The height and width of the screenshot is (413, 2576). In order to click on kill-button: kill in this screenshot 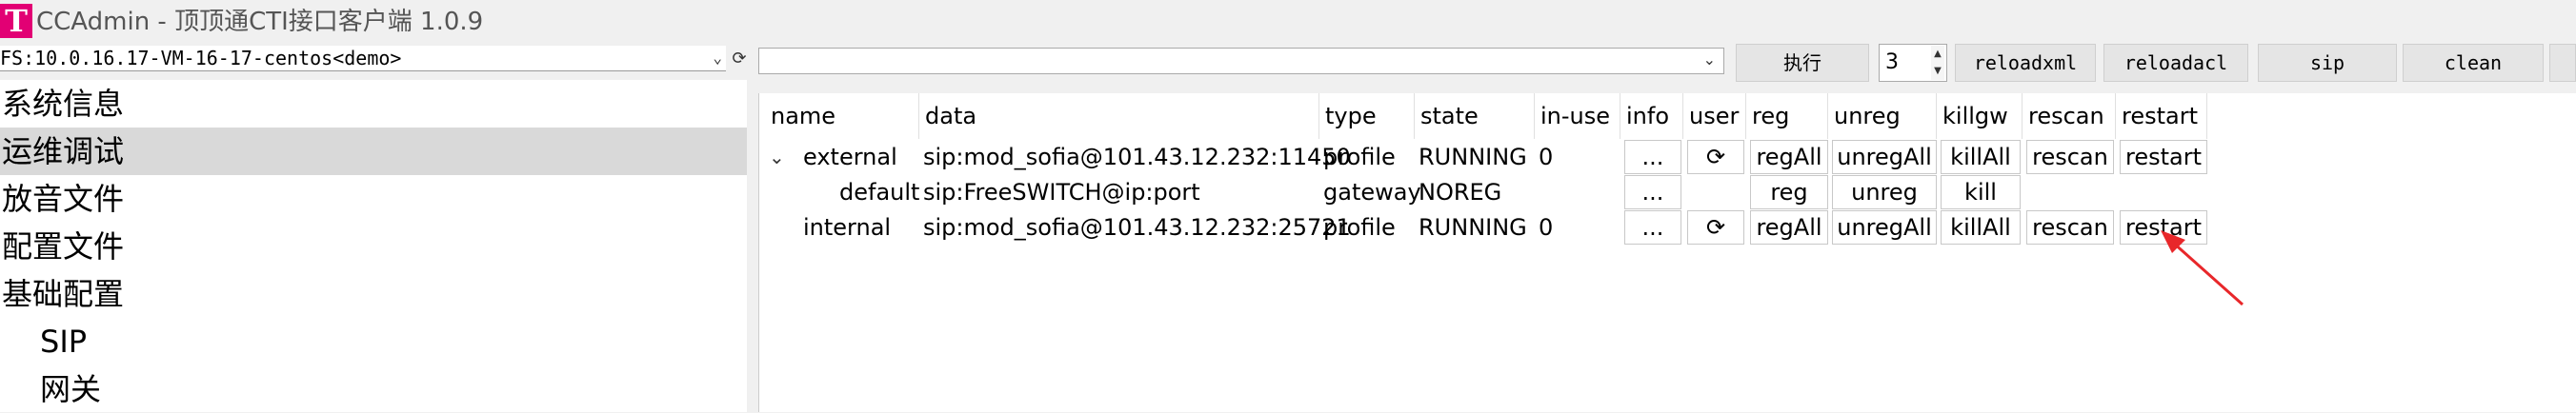, I will do `click(1981, 192)`.